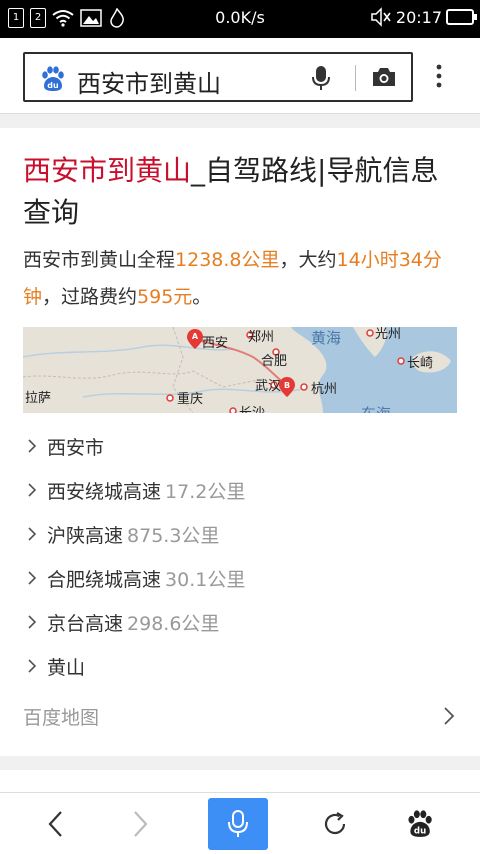 The image size is (480, 854). Describe the element at coordinates (104, 491) in the screenshot. I see `step-name: 西安绕城高速` at that location.